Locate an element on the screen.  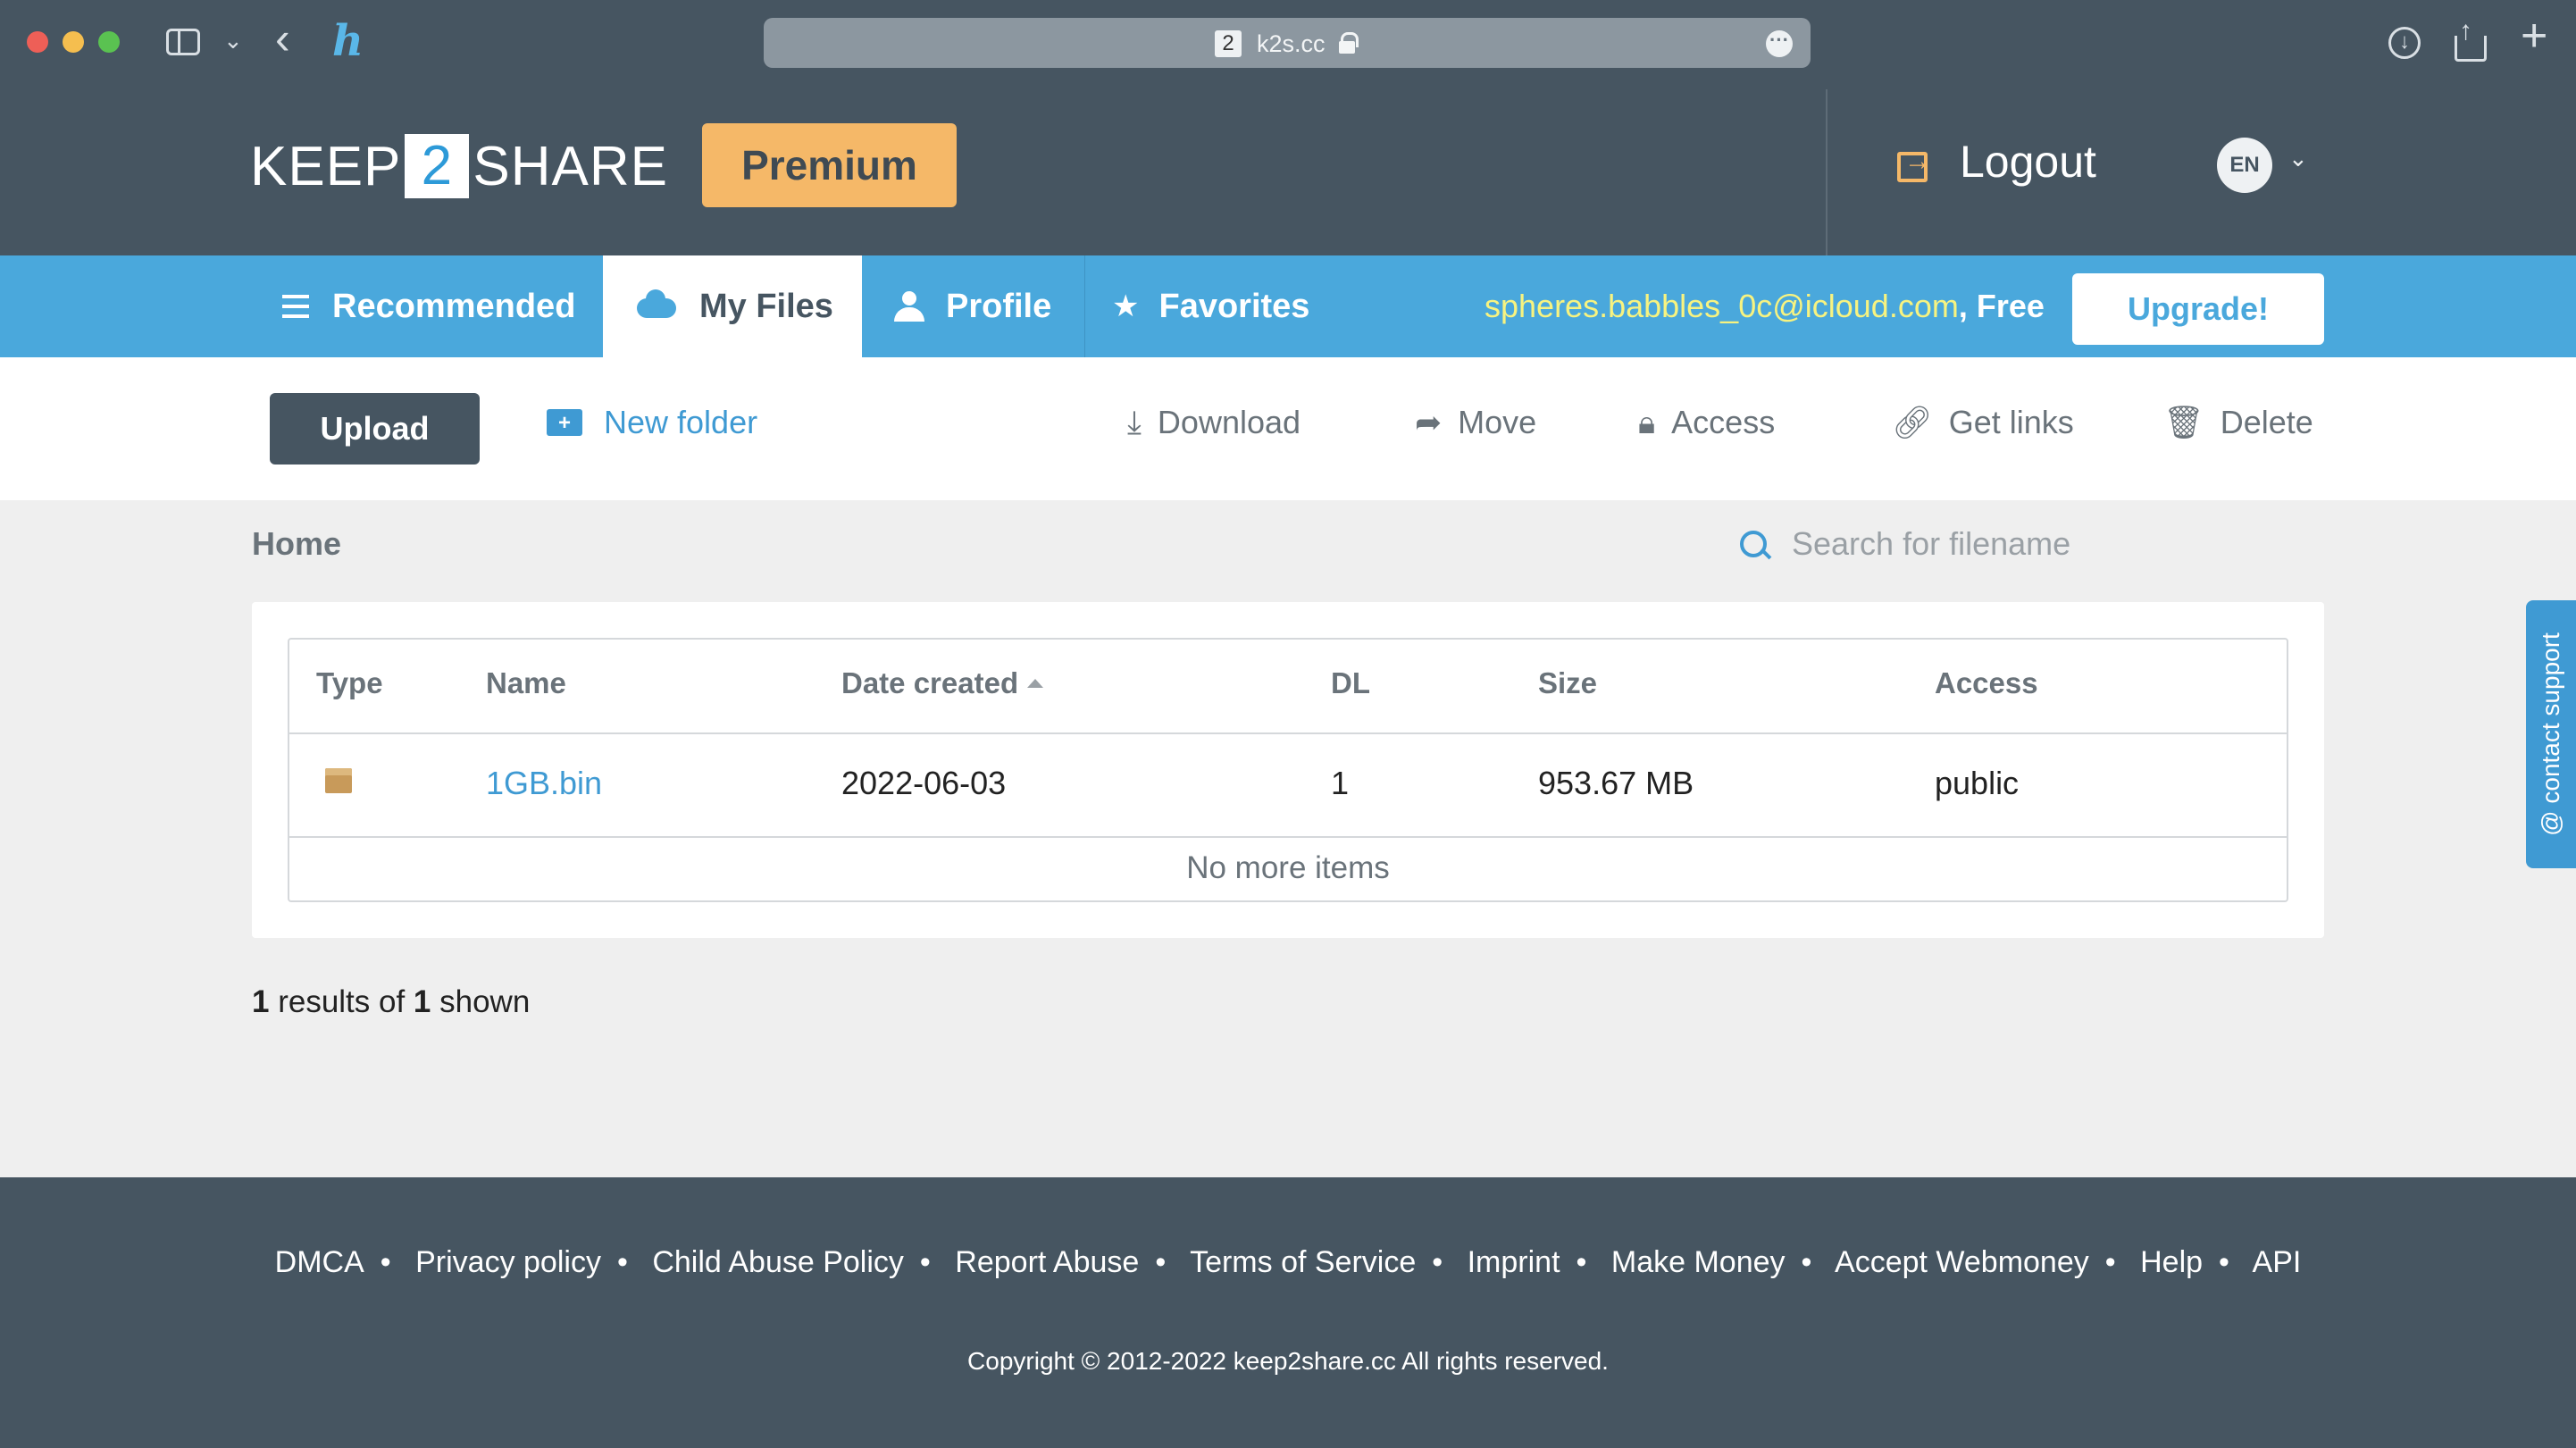
more-icon: ··· is located at coordinates (1780, 43).